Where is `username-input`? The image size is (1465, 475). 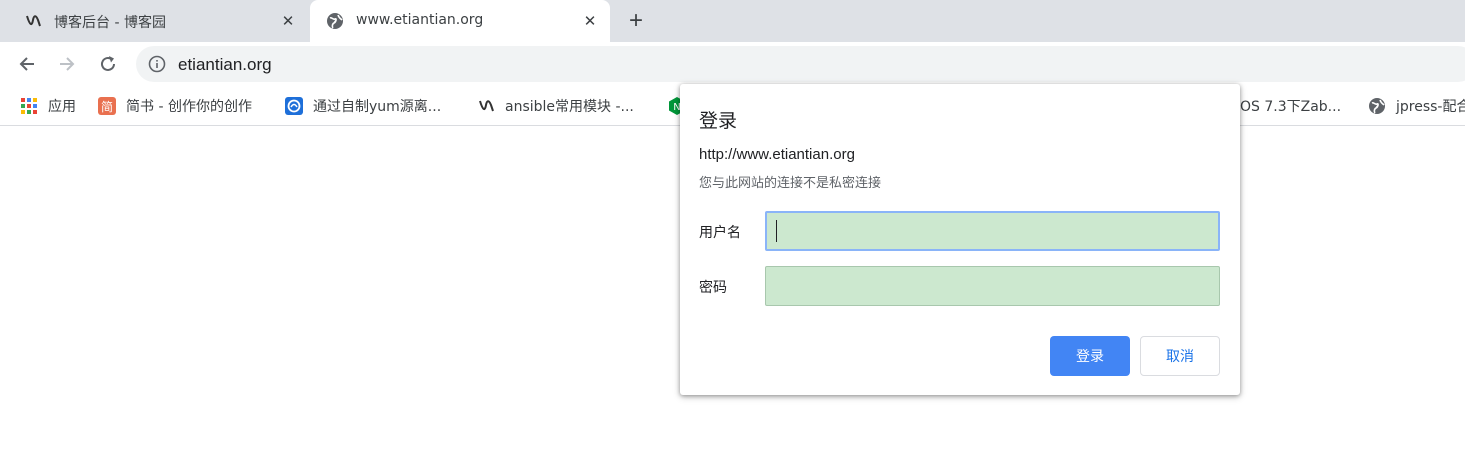 username-input is located at coordinates (992, 231).